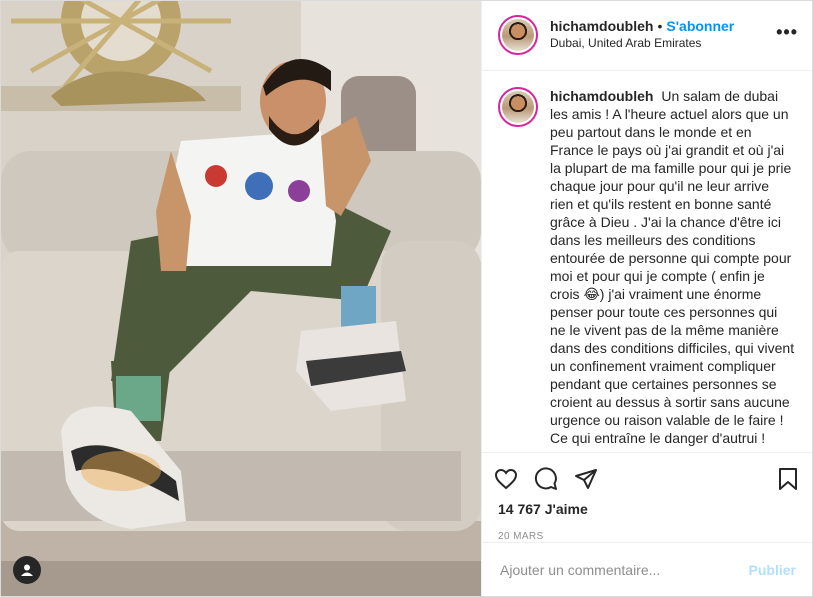 This screenshot has height=597, width=813. I want to click on more-options-icon: •••, so click(787, 32).